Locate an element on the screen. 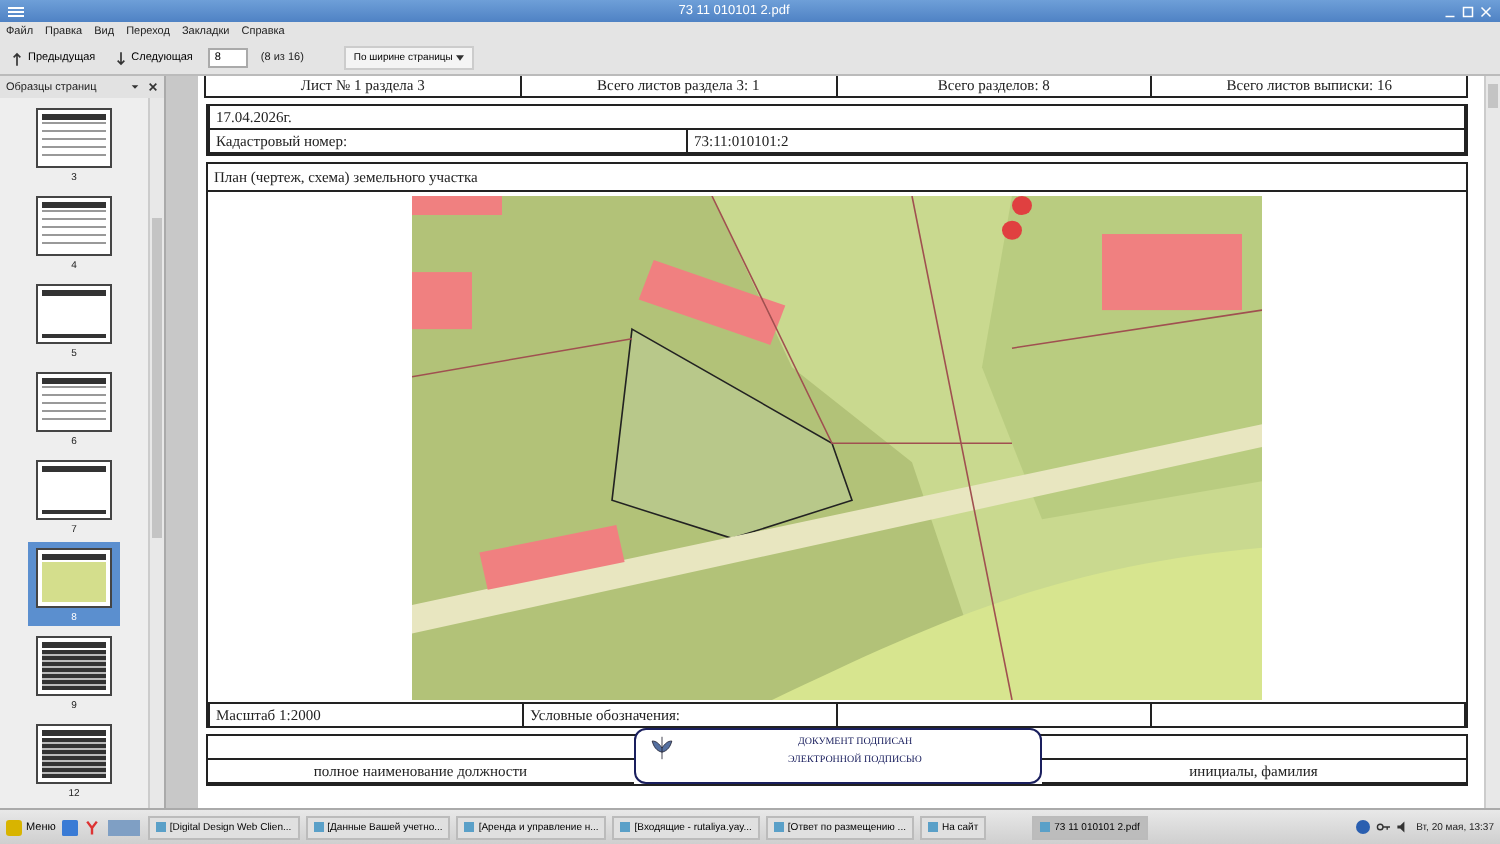 The height and width of the screenshot is (844, 1500). key-icon is located at coordinates (1383, 827).